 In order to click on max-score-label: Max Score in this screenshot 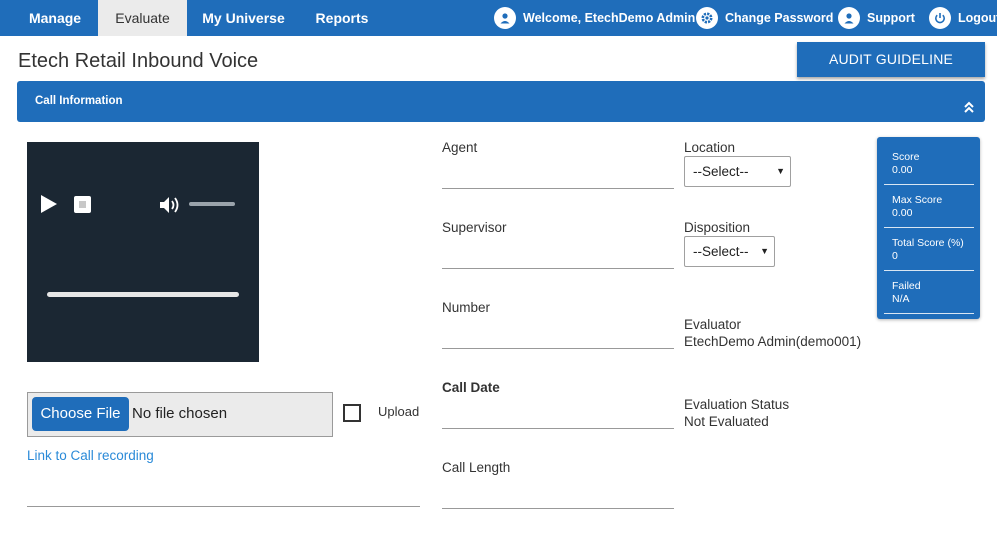, I will do `click(917, 200)`.